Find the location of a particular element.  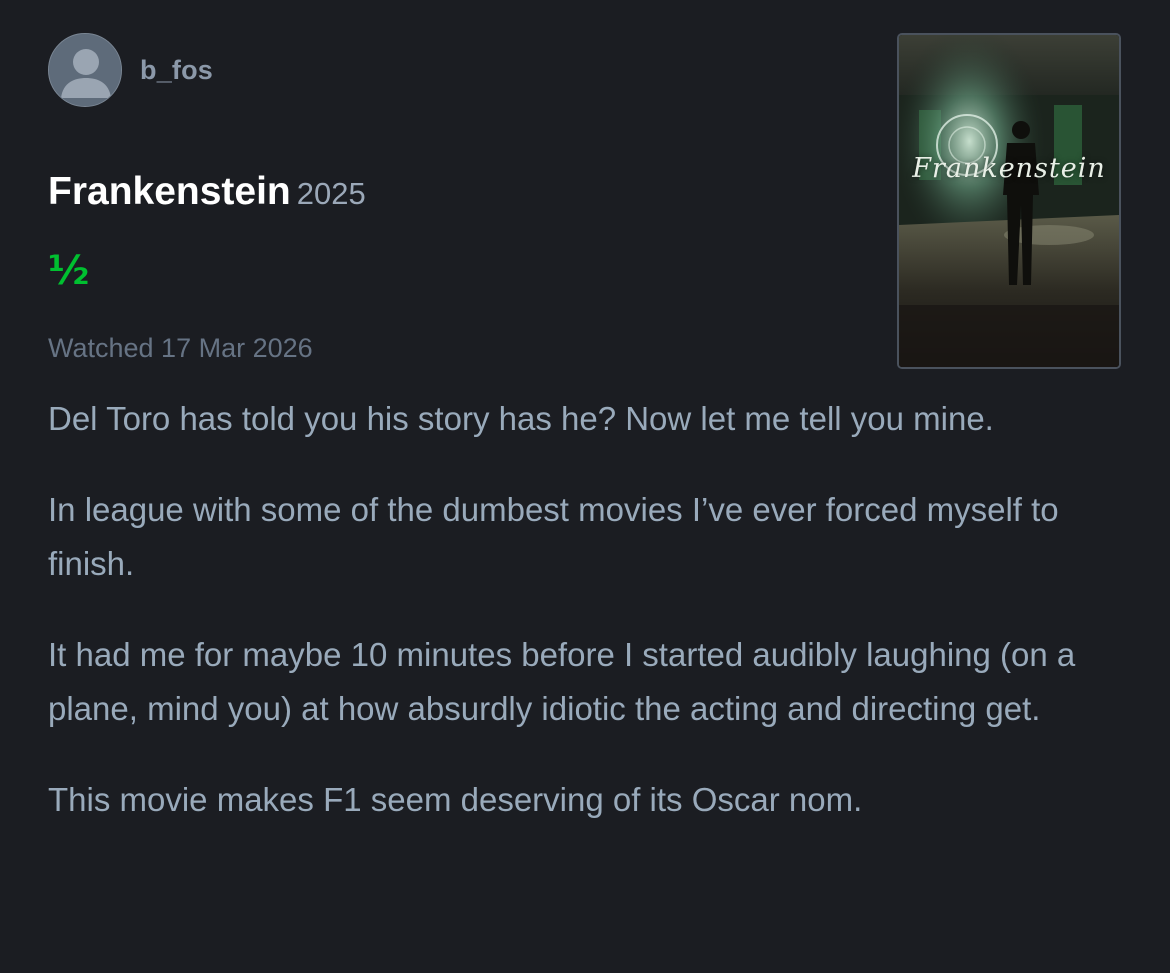

film-heading: Frankenstein 2025 is located at coordinates (207, 192).